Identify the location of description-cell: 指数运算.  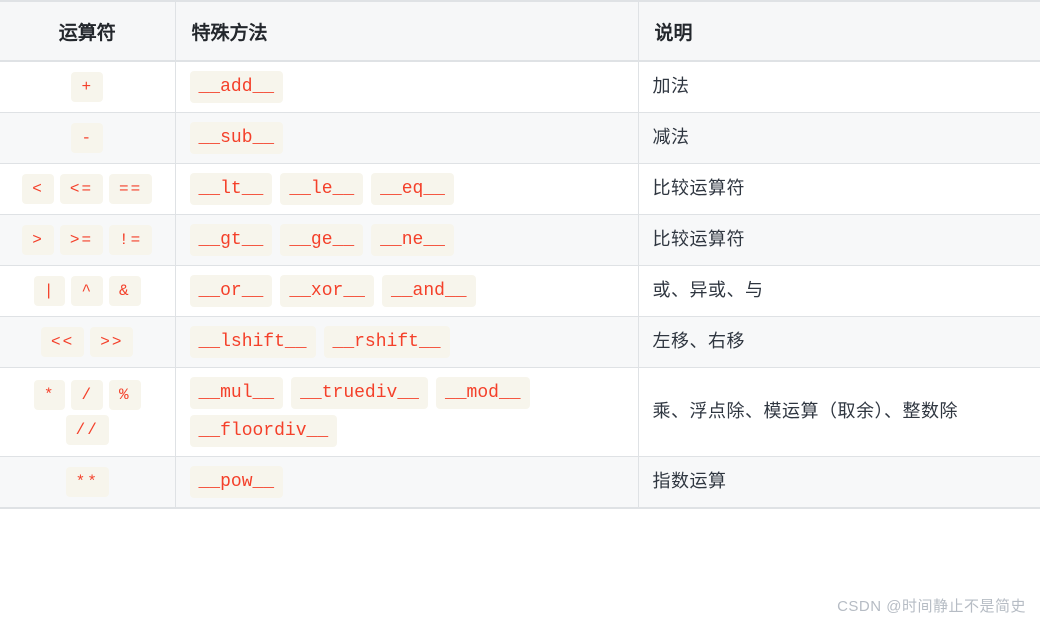
(839, 482).